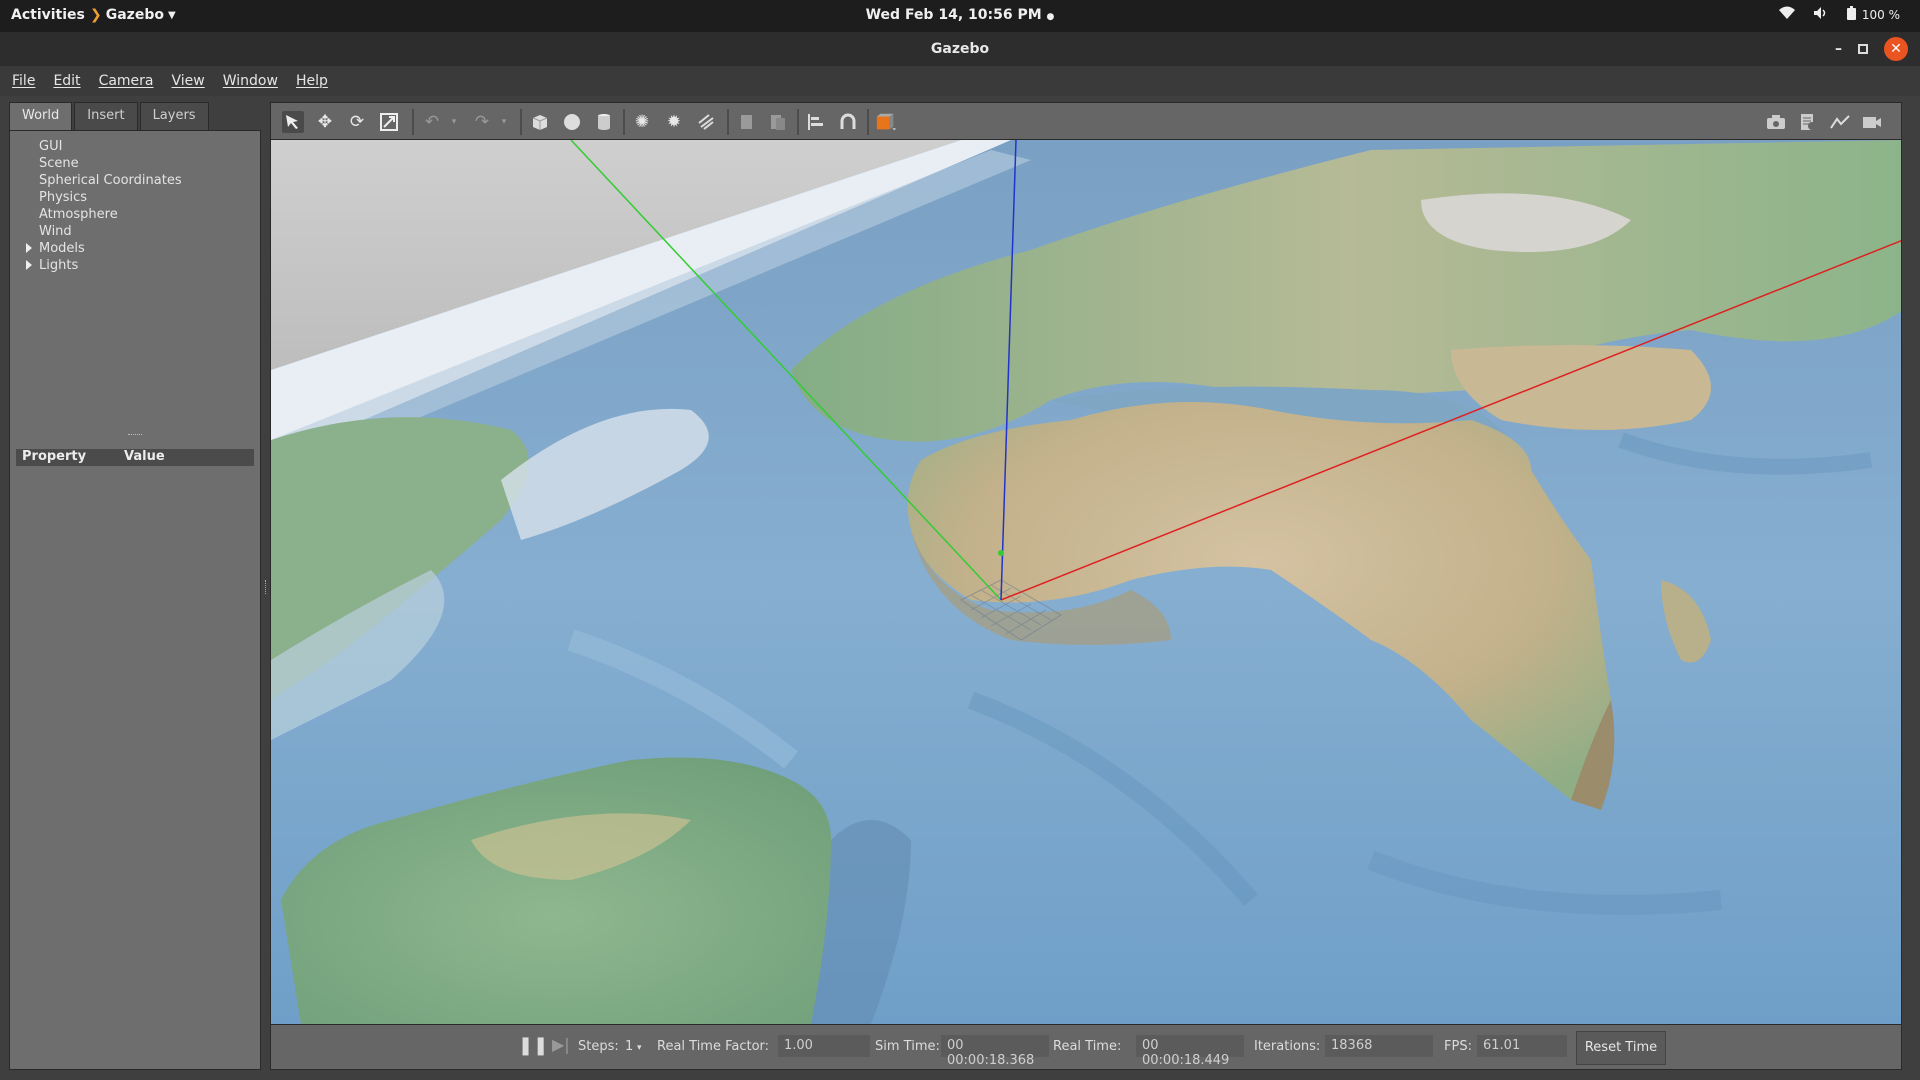 The image size is (1920, 1080). Describe the element at coordinates (135, 266) in the screenshot. I see `tree-item-lights: Lights` at that location.